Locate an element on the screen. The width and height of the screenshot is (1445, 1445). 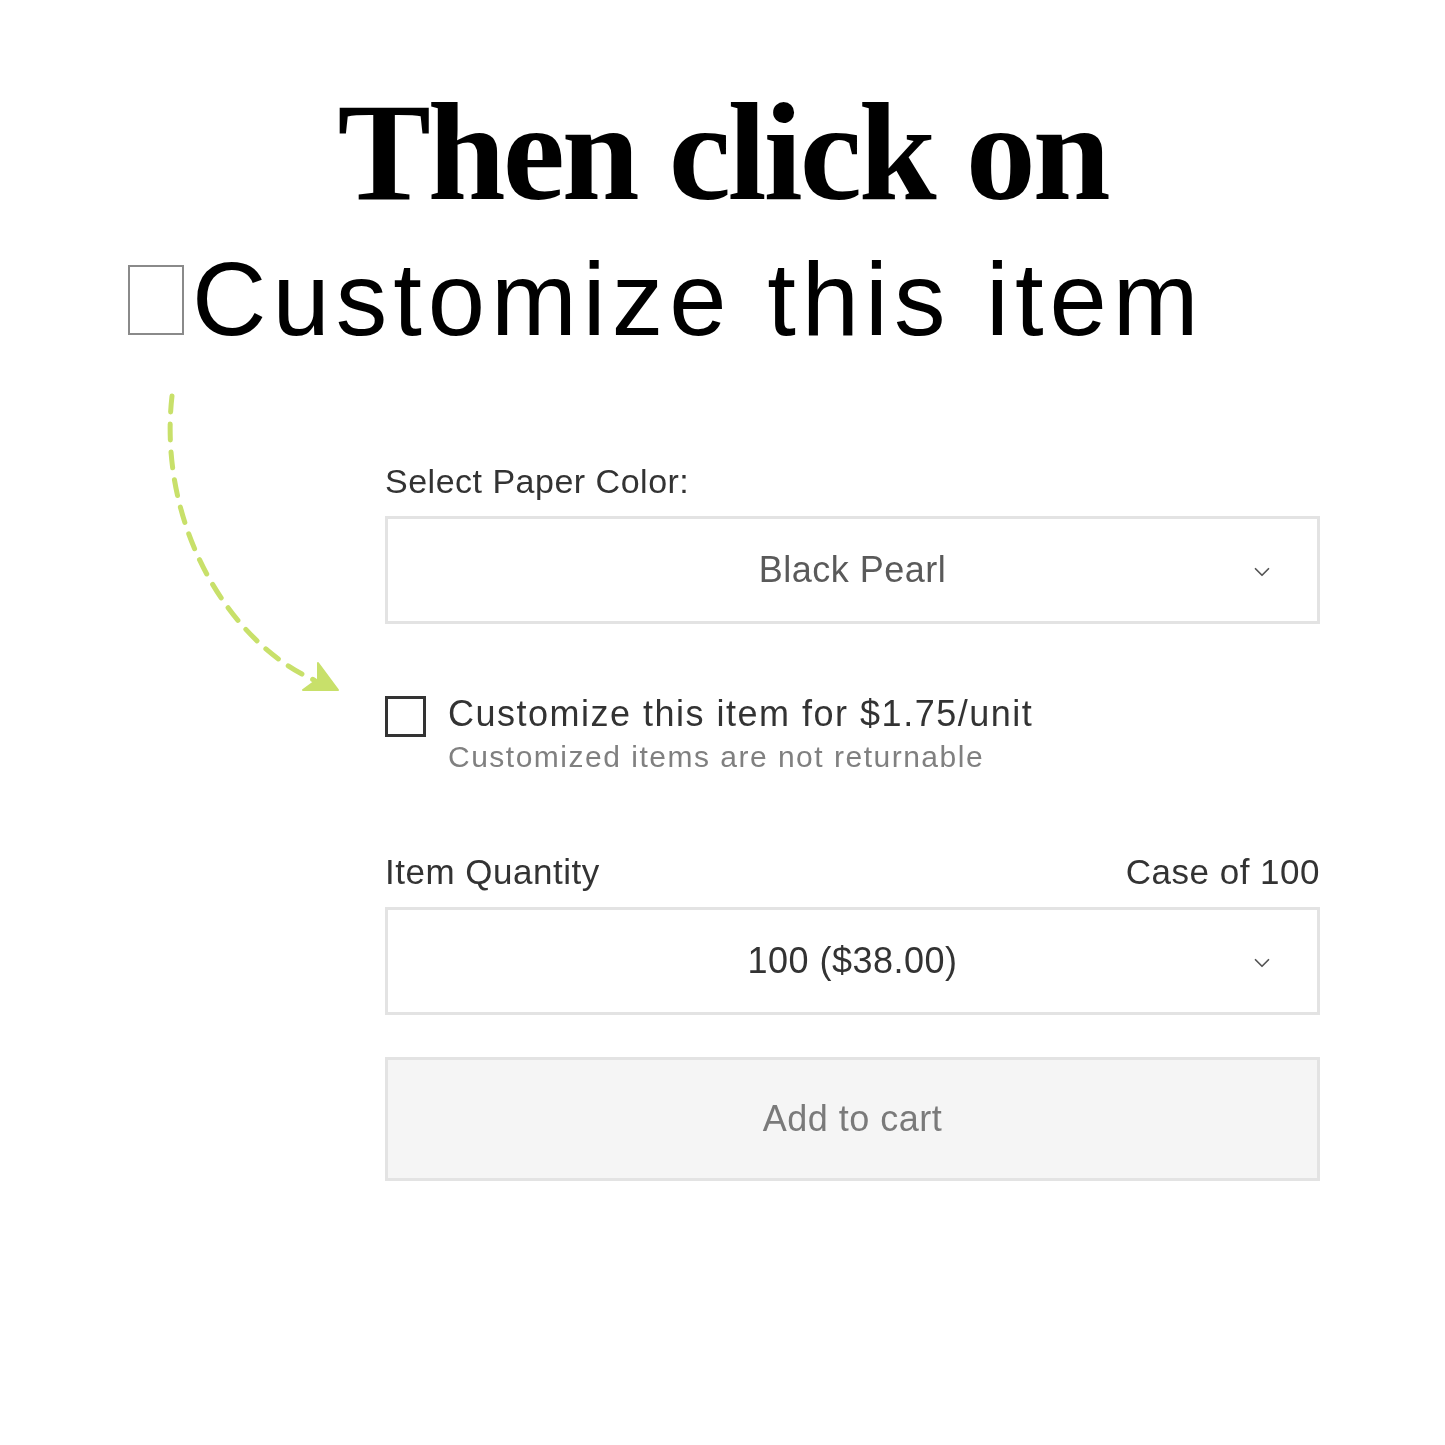
field-label: Select Paper Color: is located at coordinates (538, 482).